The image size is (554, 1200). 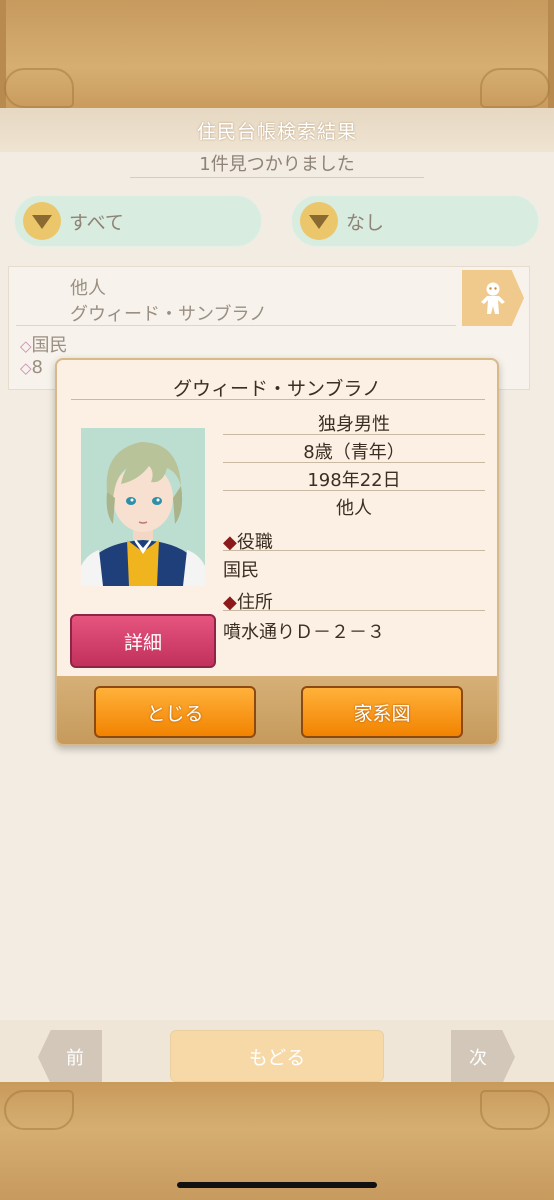 I want to click on list-item-role-text: 国民, so click(x=49, y=345).